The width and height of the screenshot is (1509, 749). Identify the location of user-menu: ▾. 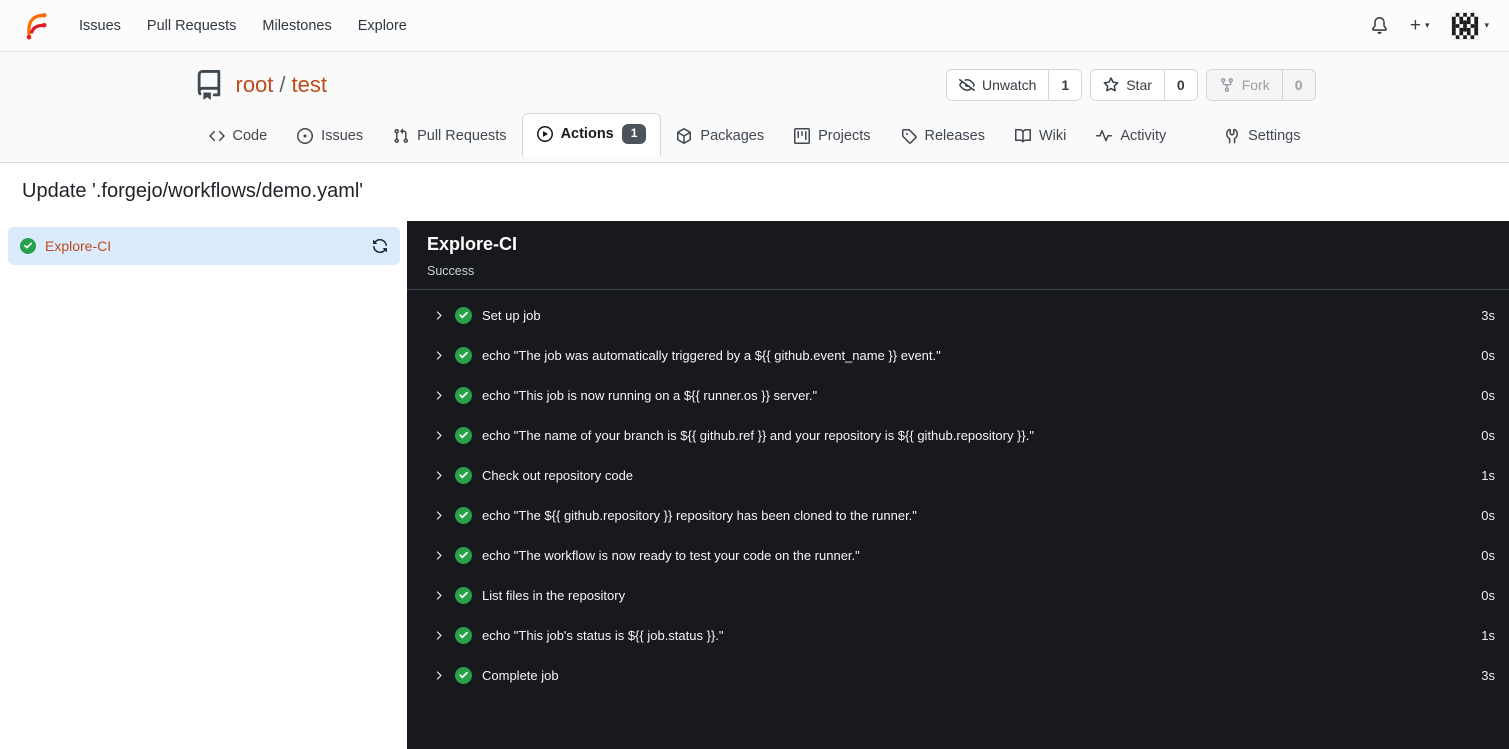
(1470, 25).